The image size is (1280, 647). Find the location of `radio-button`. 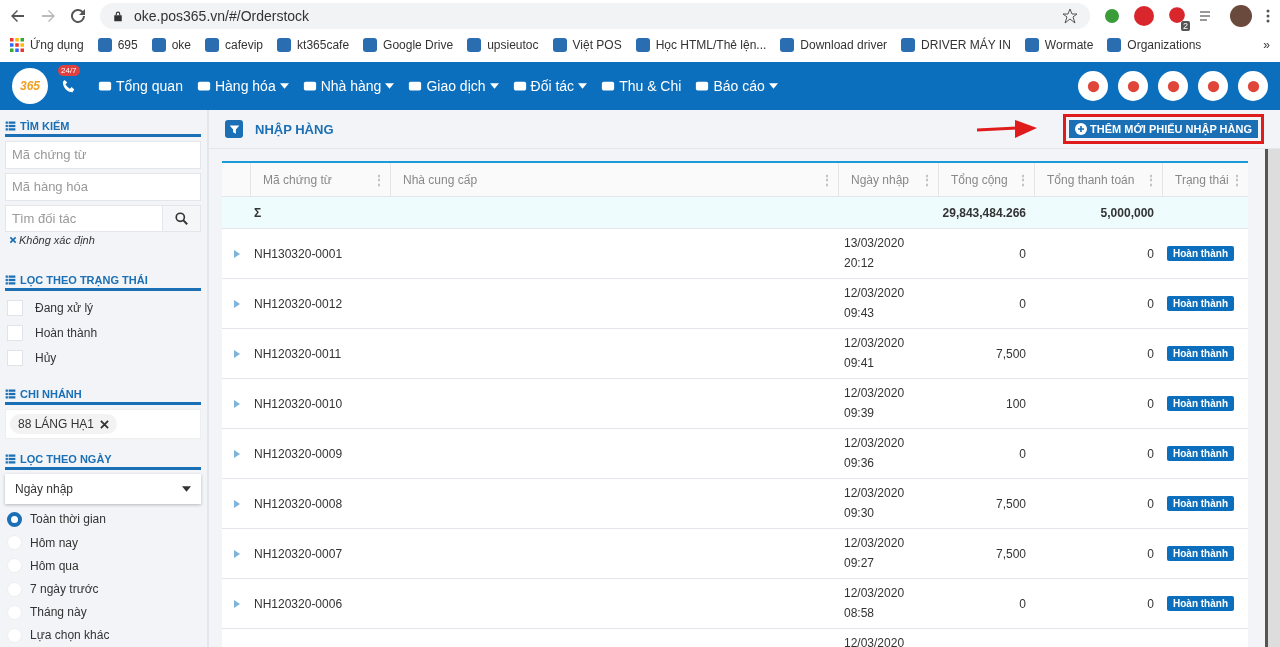

radio-button is located at coordinates (14, 519).